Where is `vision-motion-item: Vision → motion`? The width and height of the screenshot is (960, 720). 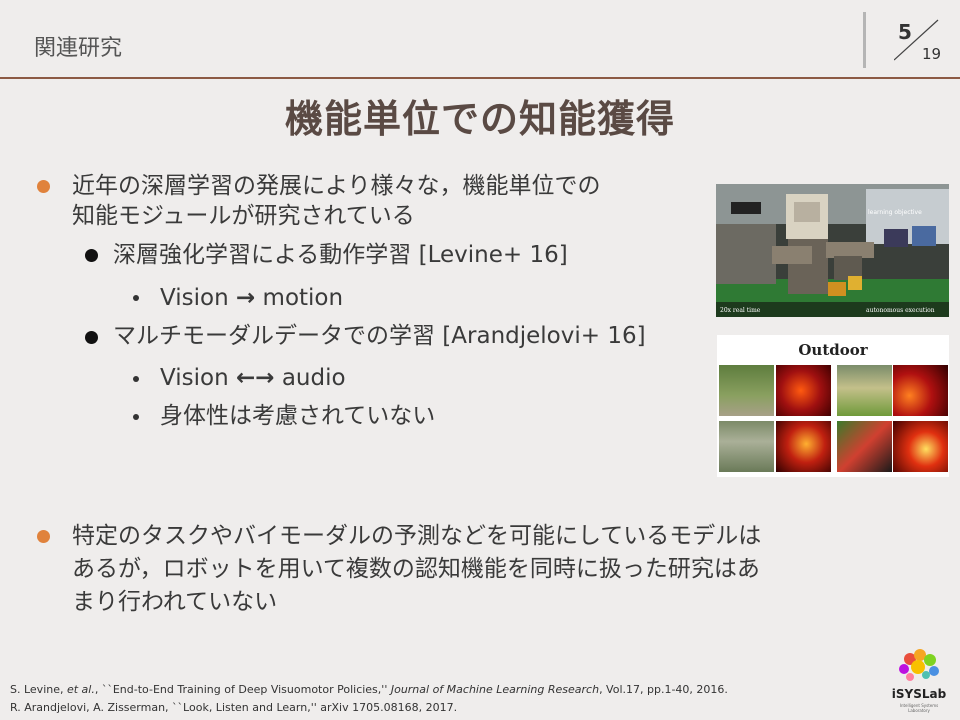 vision-motion-item: Vision → motion is located at coordinates (251, 298).